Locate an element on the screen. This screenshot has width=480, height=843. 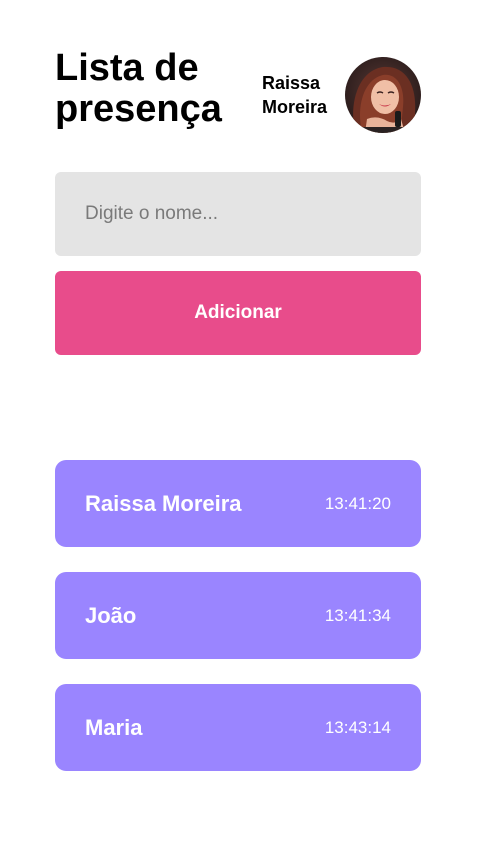
attendee-name: Raissa Moreira is located at coordinates (163, 503).